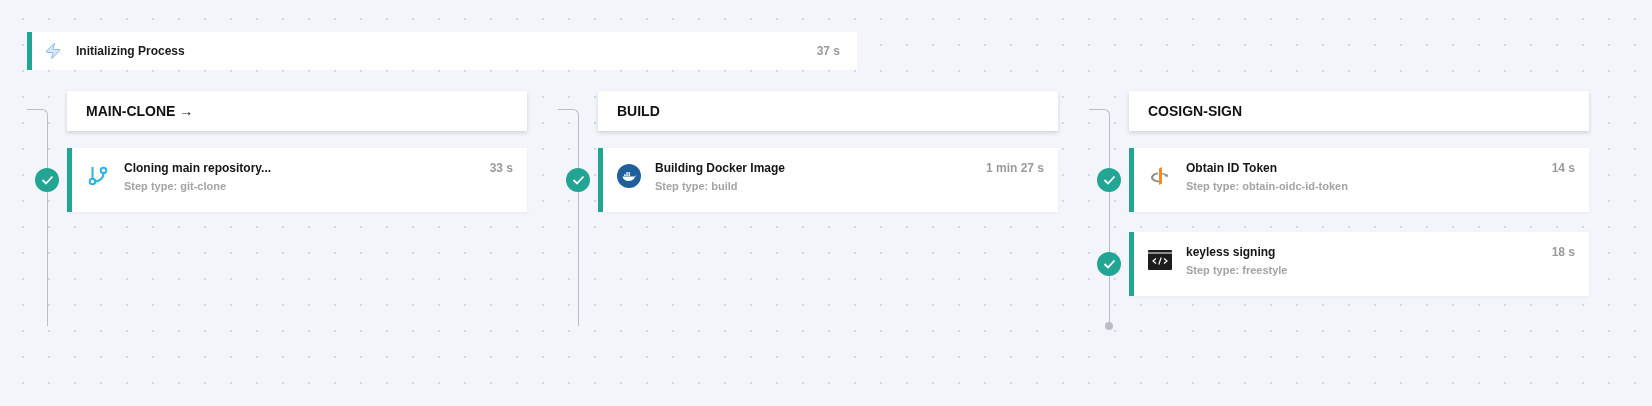  Describe the element at coordinates (629, 176) in the screenshot. I see `whale-icon` at that location.